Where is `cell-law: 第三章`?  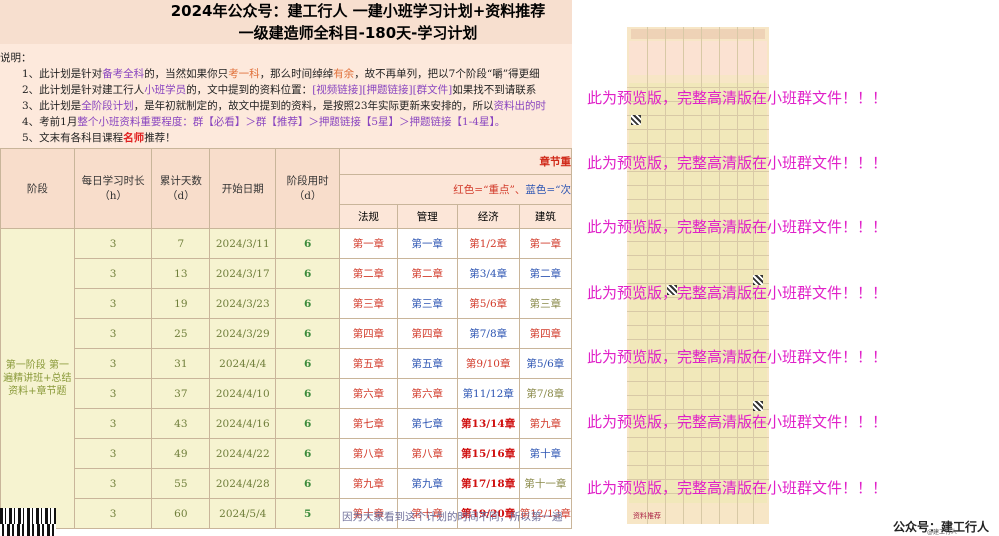
cell-law: 第三章 is located at coordinates (368, 303).